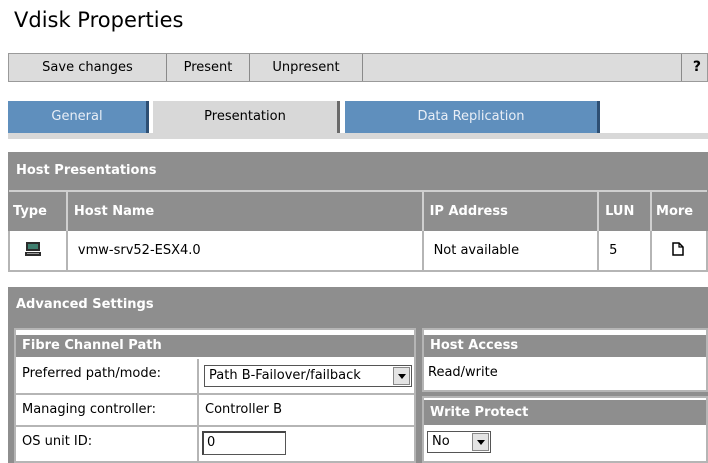 This screenshot has width=708, height=463. Describe the element at coordinates (678, 248) in the screenshot. I see `document-icon` at that location.